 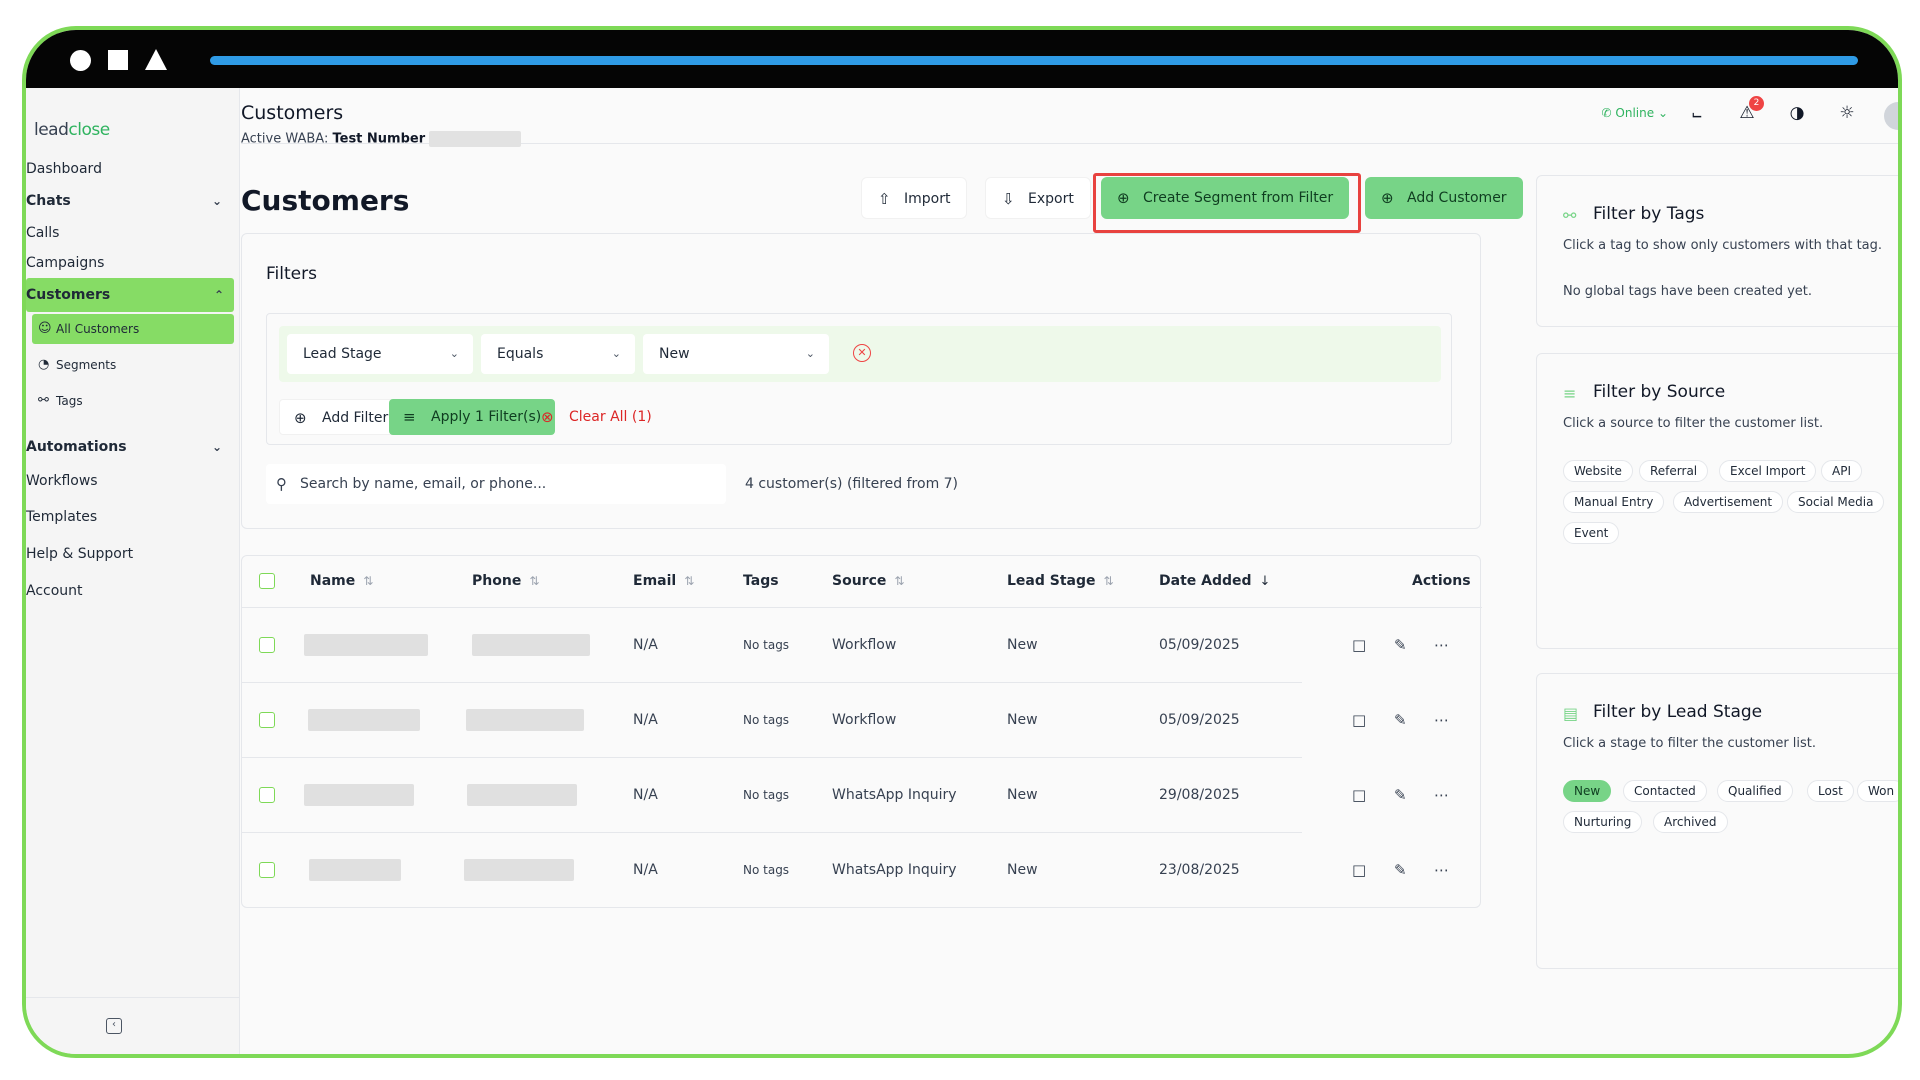 What do you see at coordinates (1797, 113) in the screenshot?
I see `palette-icon: ◑` at bounding box center [1797, 113].